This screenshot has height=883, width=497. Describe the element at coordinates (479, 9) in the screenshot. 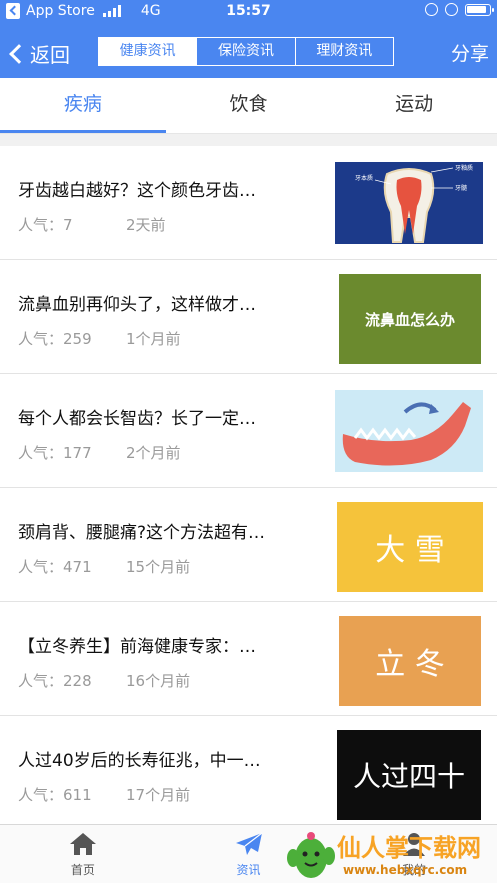

I see `battery-icon` at that location.